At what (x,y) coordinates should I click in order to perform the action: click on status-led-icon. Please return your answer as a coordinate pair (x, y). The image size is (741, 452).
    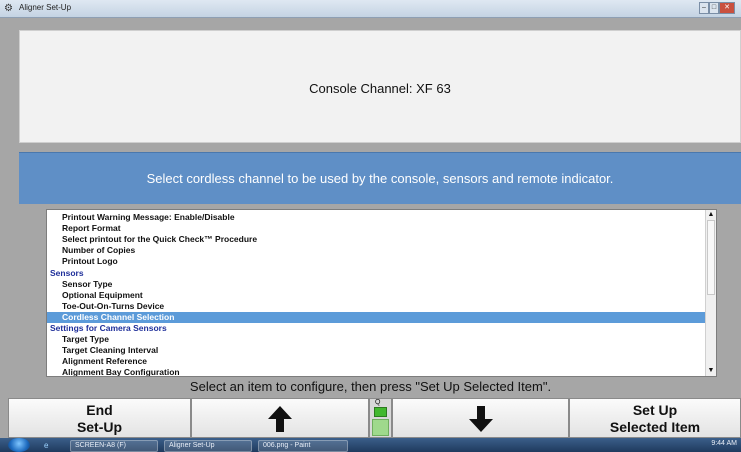
    Looking at the image, I should click on (380, 412).